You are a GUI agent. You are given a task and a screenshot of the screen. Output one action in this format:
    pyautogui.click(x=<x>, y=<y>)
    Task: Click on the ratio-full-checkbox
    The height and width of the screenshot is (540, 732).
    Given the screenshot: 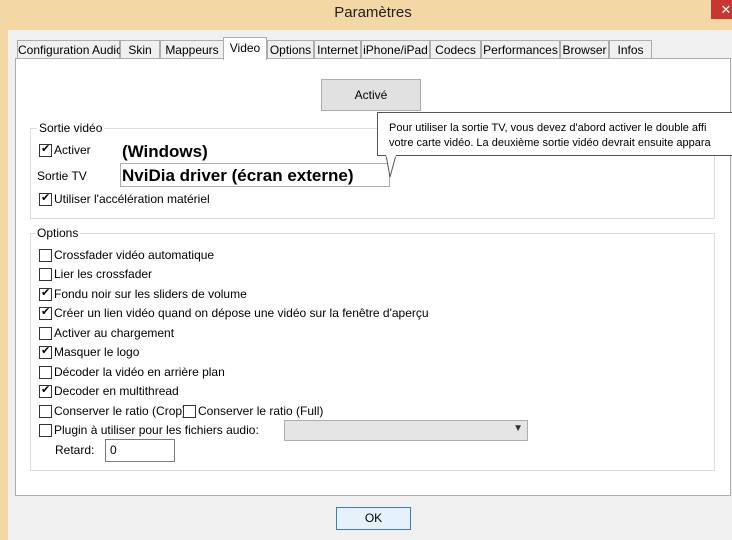 What is the action you would take?
    pyautogui.click(x=189, y=411)
    